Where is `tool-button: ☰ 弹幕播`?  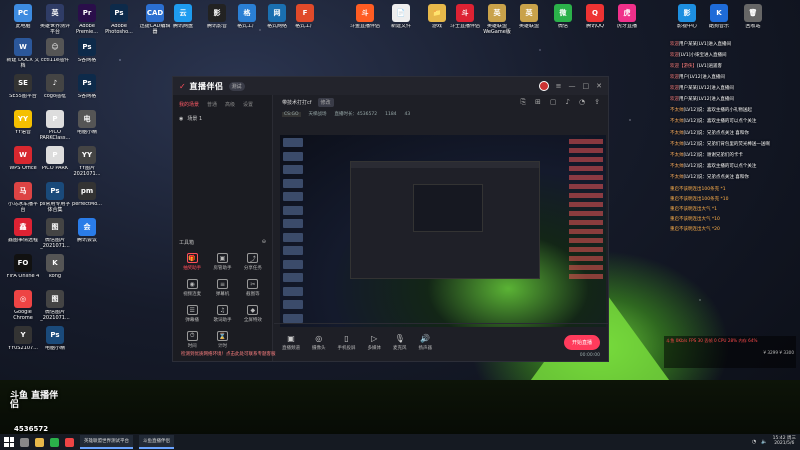
tool-button: ☰ 弹幕播 is located at coordinates (192, 314).